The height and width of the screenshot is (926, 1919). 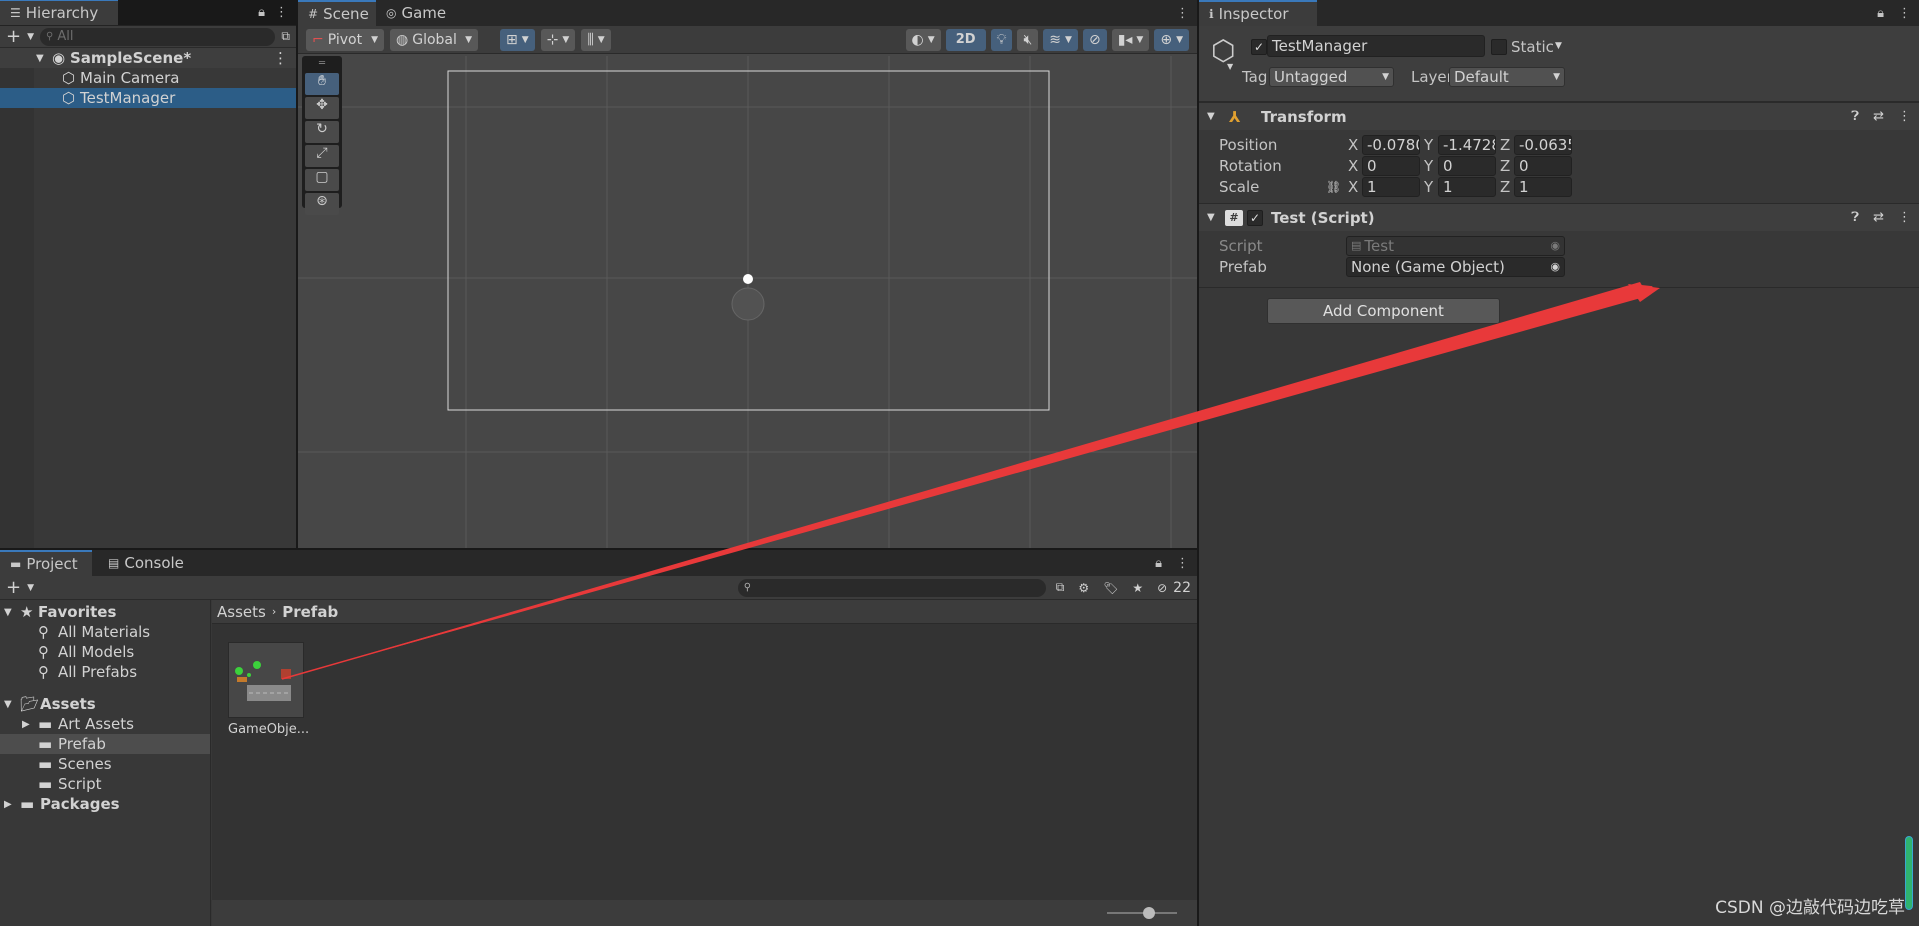 What do you see at coordinates (1060, 39) in the screenshot?
I see `effects-button: ≋ ▼` at bounding box center [1060, 39].